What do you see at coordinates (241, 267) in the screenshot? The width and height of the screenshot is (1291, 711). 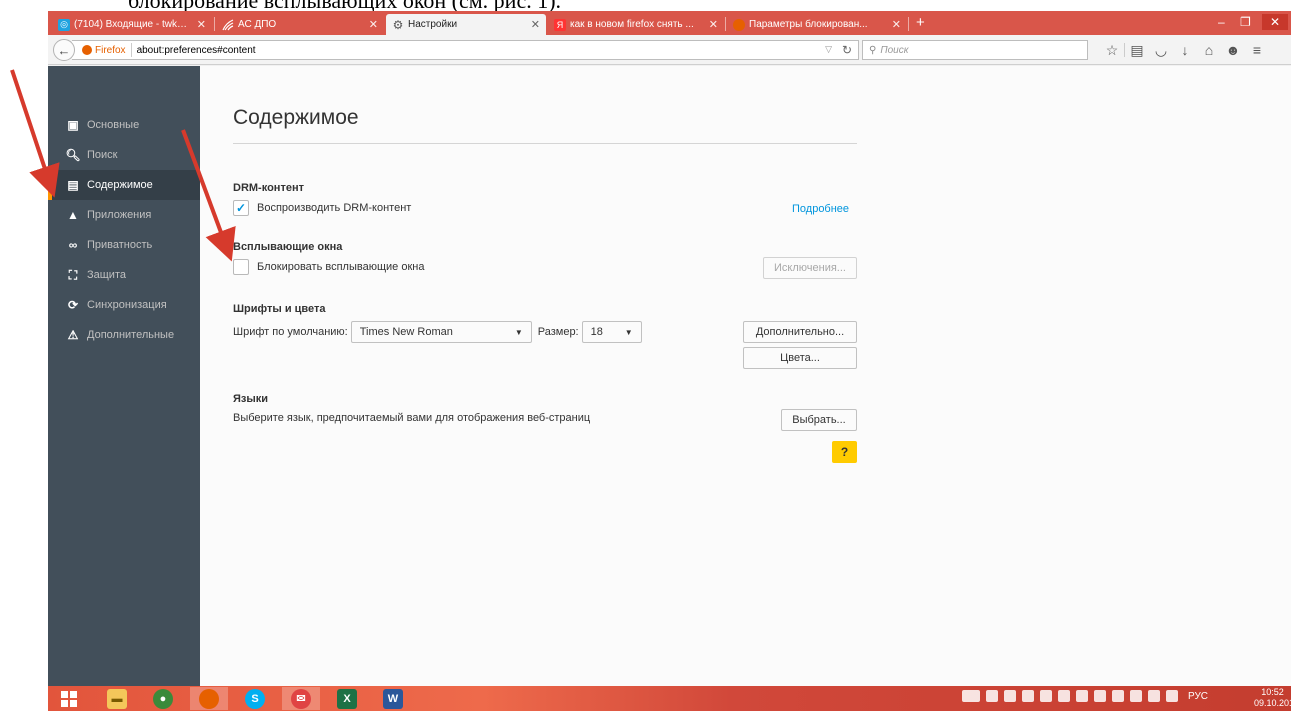 I see `block-popups-checkbox` at bounding box center [241, 267].